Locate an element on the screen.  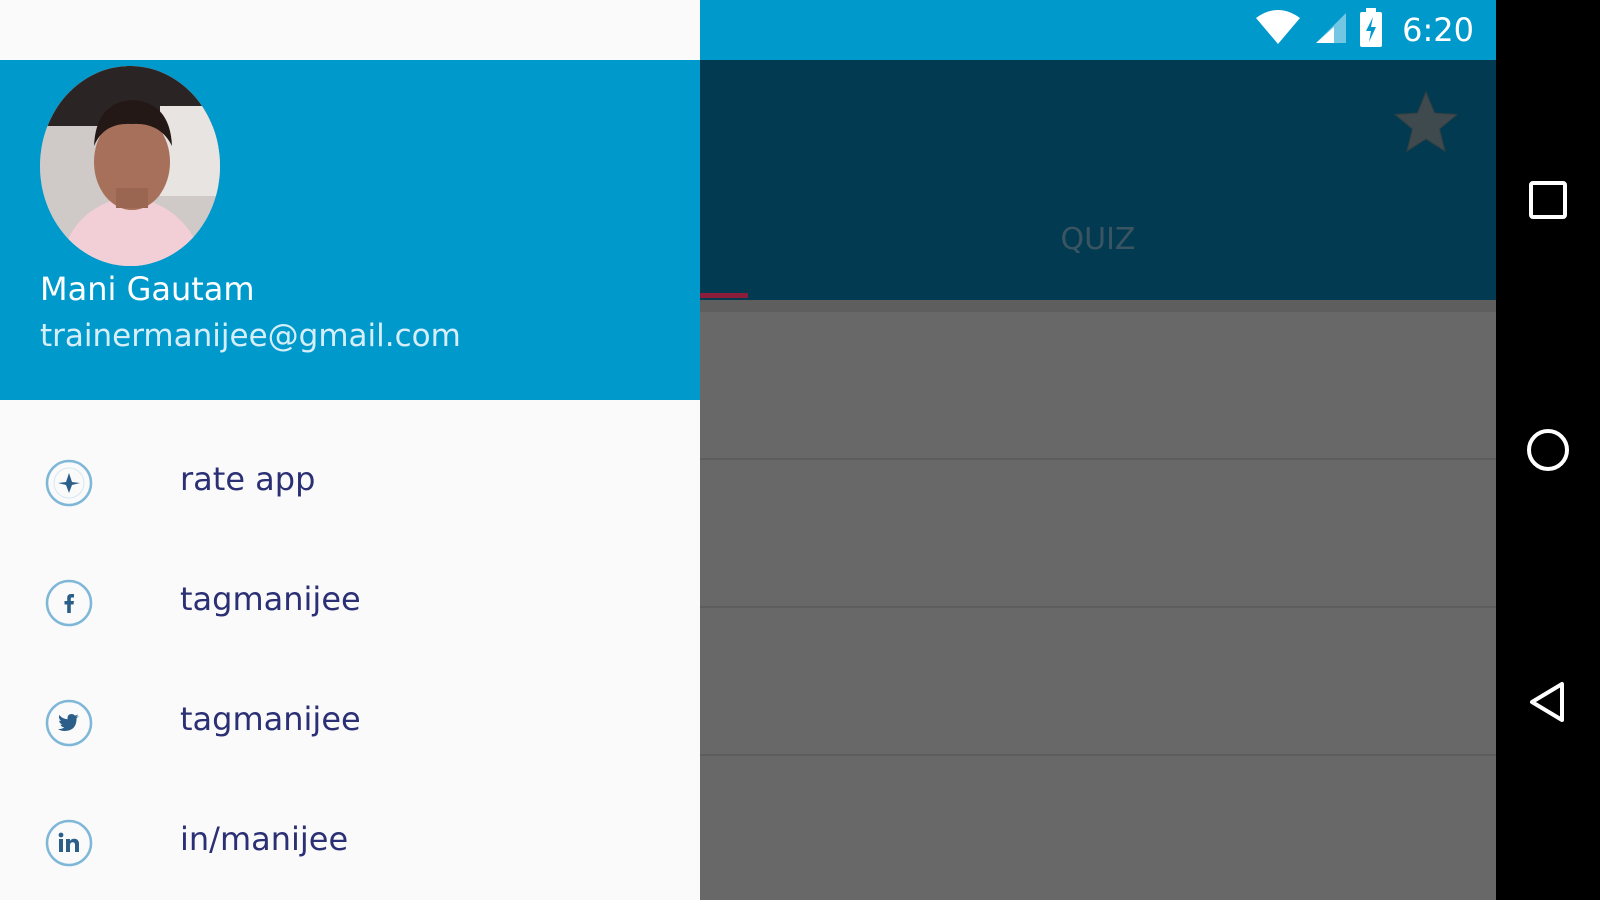
status-time: 6:20 is located at coordinates (1438, 30).